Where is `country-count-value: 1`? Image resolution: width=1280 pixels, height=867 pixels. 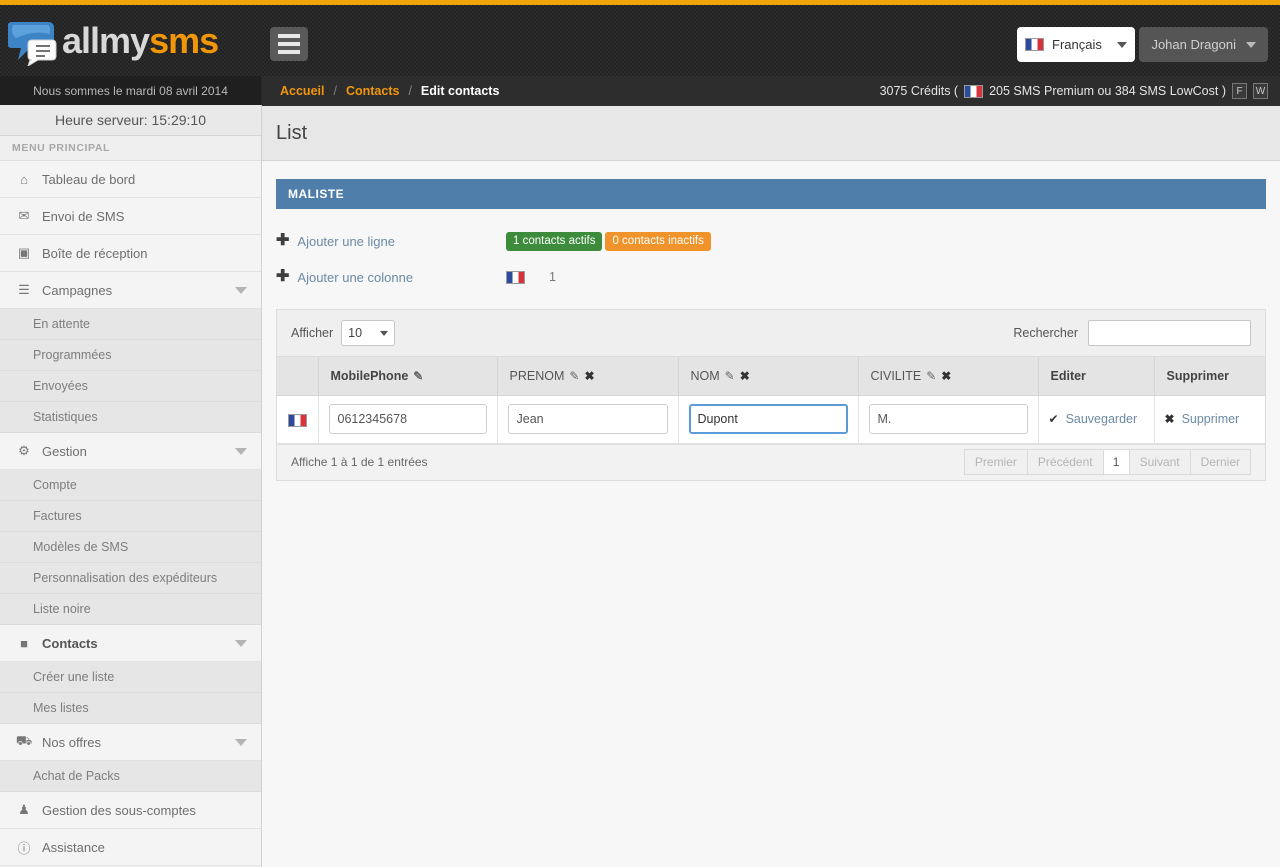 country-count-value: 1 is located at coordinates (552, 277).